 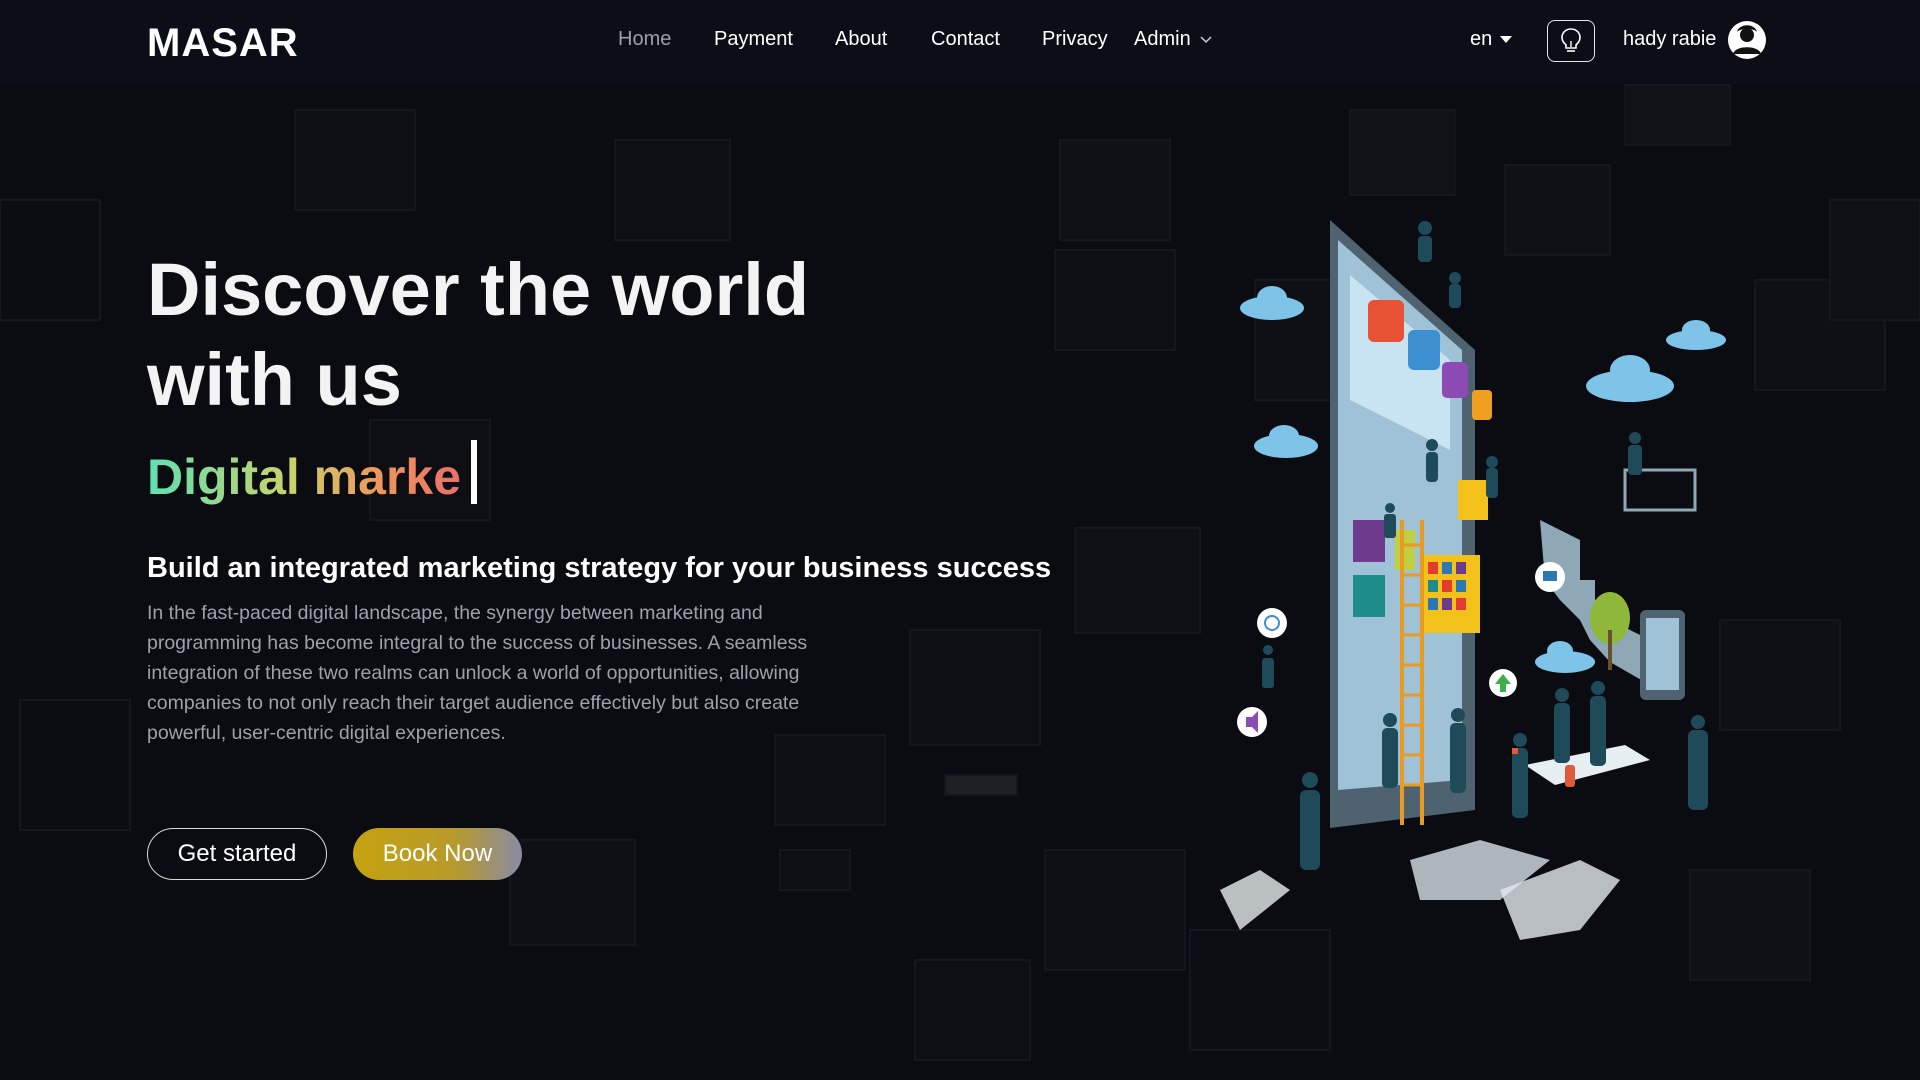 I want to click on get-started-button: Get started, so click(x=237, y=854).